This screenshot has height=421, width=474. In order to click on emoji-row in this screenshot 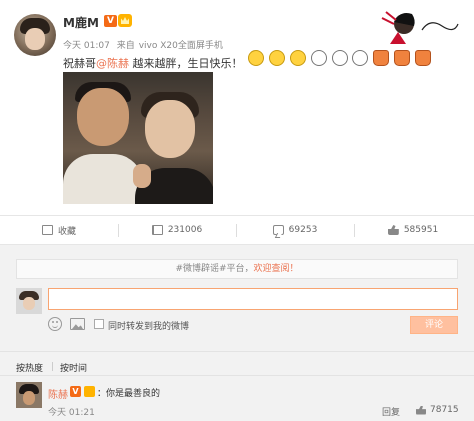, I will do `click(340, 60)`.